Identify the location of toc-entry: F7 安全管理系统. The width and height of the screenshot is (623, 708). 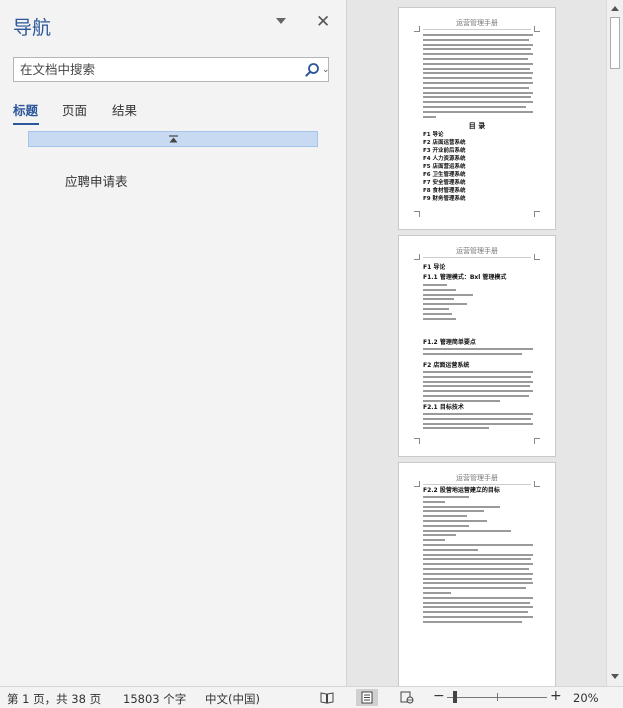
(444, 183).